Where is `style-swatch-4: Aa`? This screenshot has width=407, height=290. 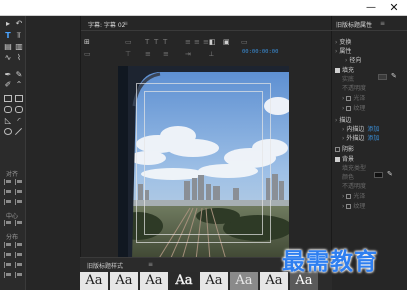 style-swatch-4: Aa is located at coordinates (184, 281).